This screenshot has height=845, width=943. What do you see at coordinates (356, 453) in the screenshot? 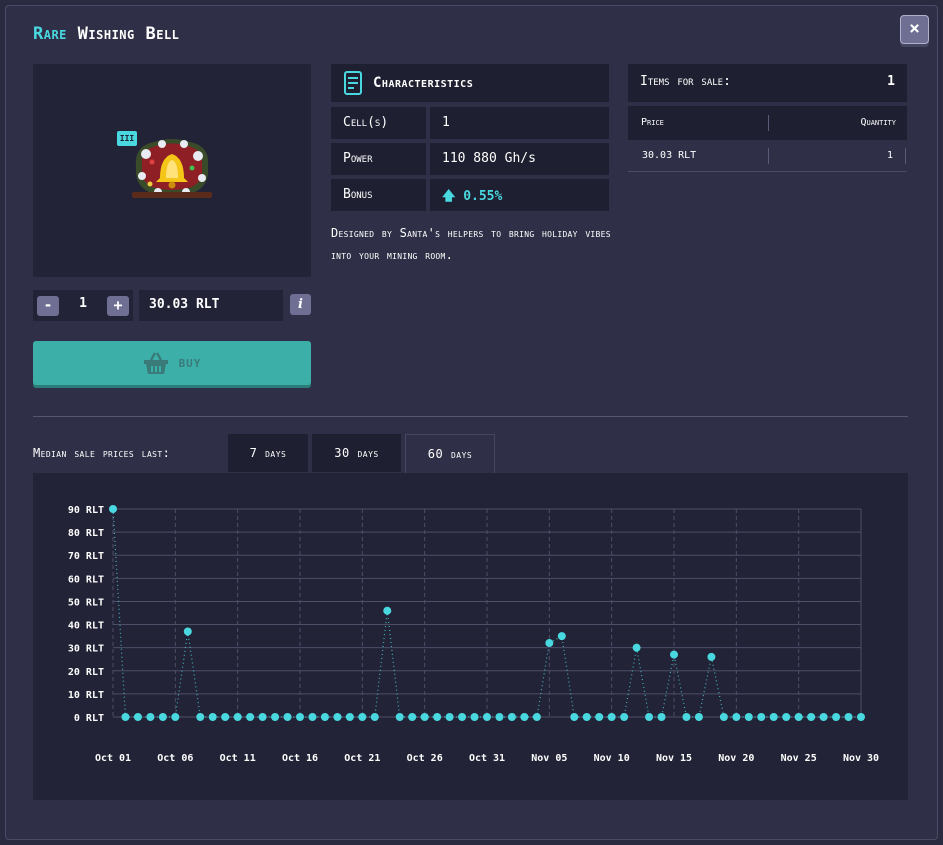
I see `tab-30-days: 30 days` at bounding box center [356, 453].